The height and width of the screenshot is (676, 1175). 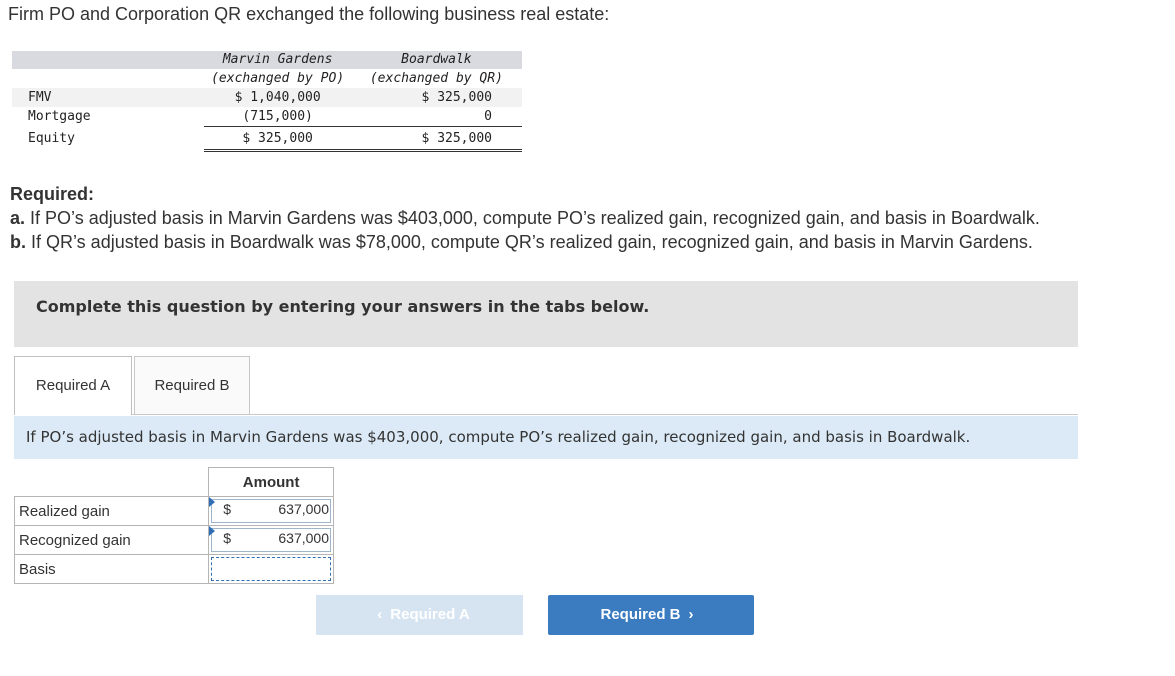 What do you see at coordinates (277, 97) in the screenshot?
I see `row-value: $ 1,040,000` at bounding box center [277, 97].